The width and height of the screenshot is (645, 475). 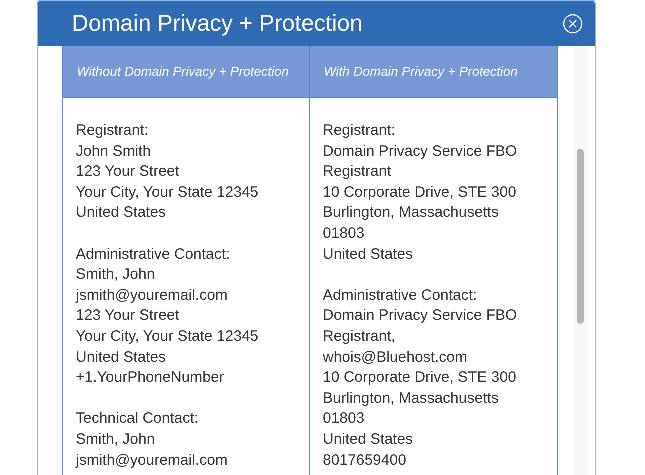 I want to click on contact-line: Registrant, so click(x=357, y=172).